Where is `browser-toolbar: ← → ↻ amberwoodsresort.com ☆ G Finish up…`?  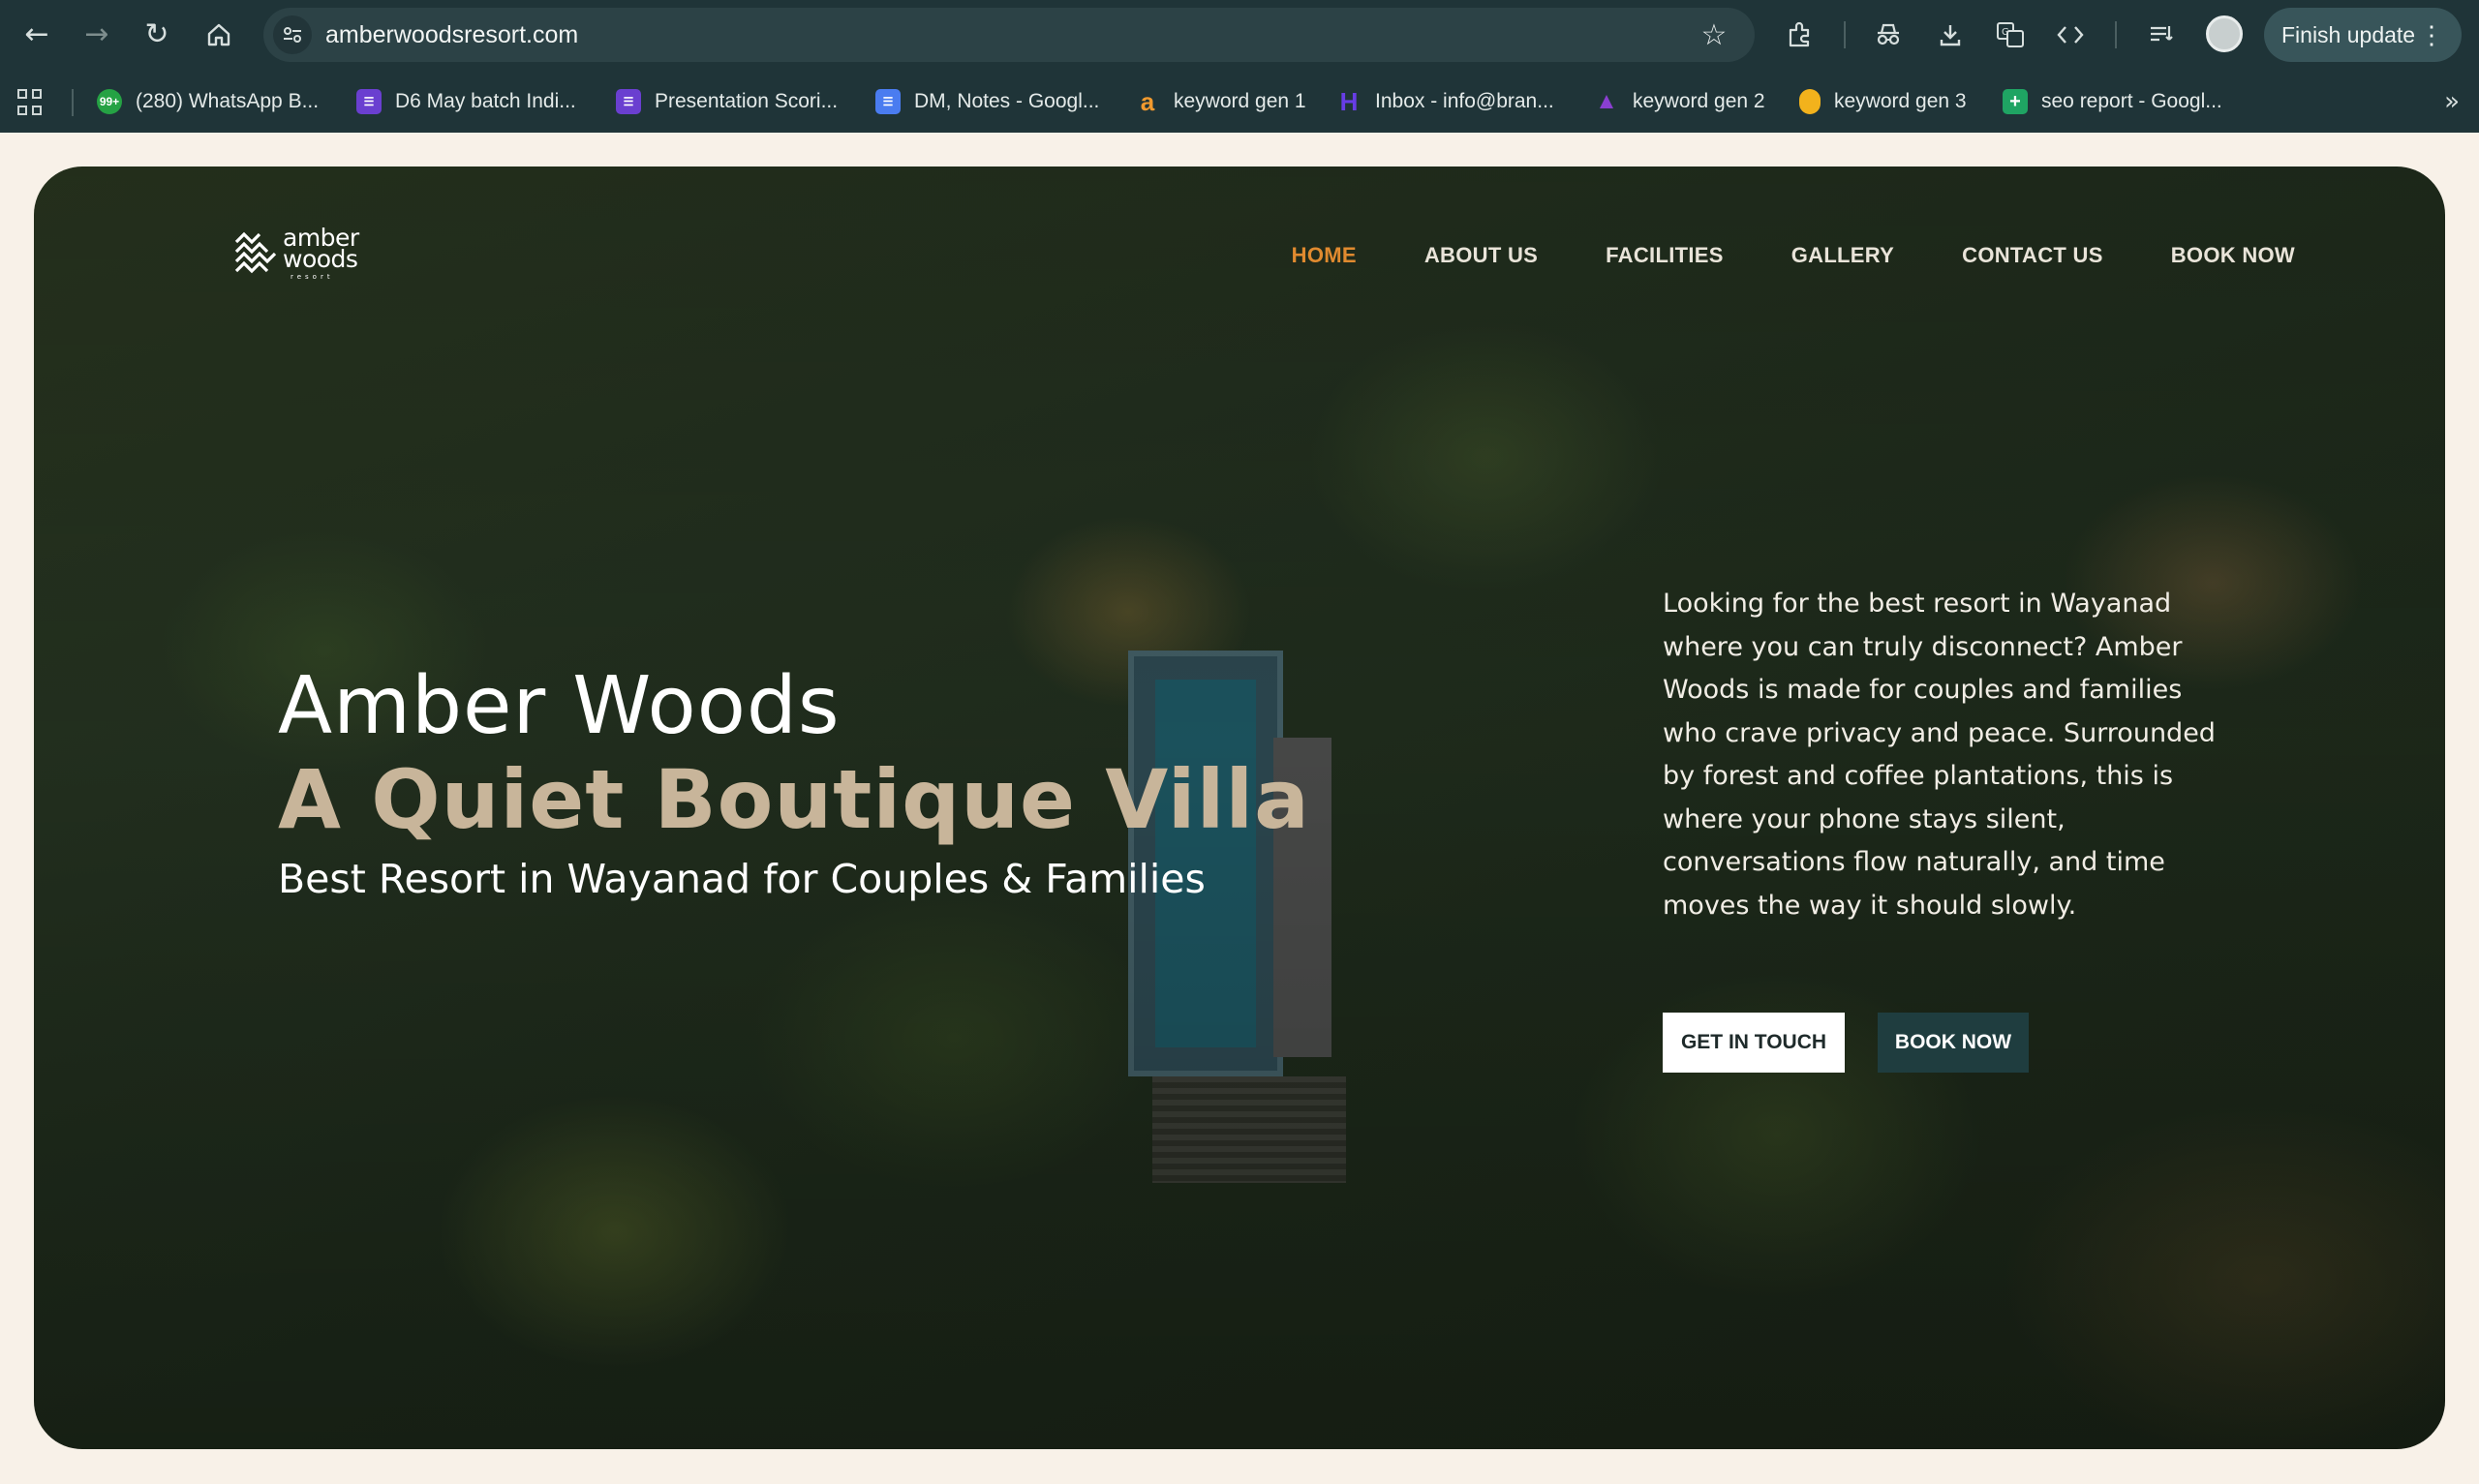 browser-toolbar: ← → ↻ amberwoodsresort.com ☆ G Finish up… is located at coordinates (1239, 35).